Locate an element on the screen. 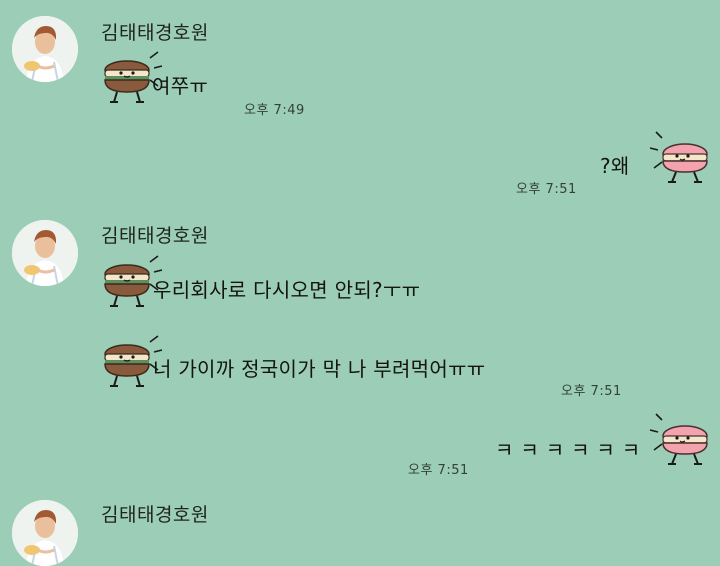 The height and width of the screenshot is (566, 720). message-time: 오후 7:49 is located at coordinates (274, 110).